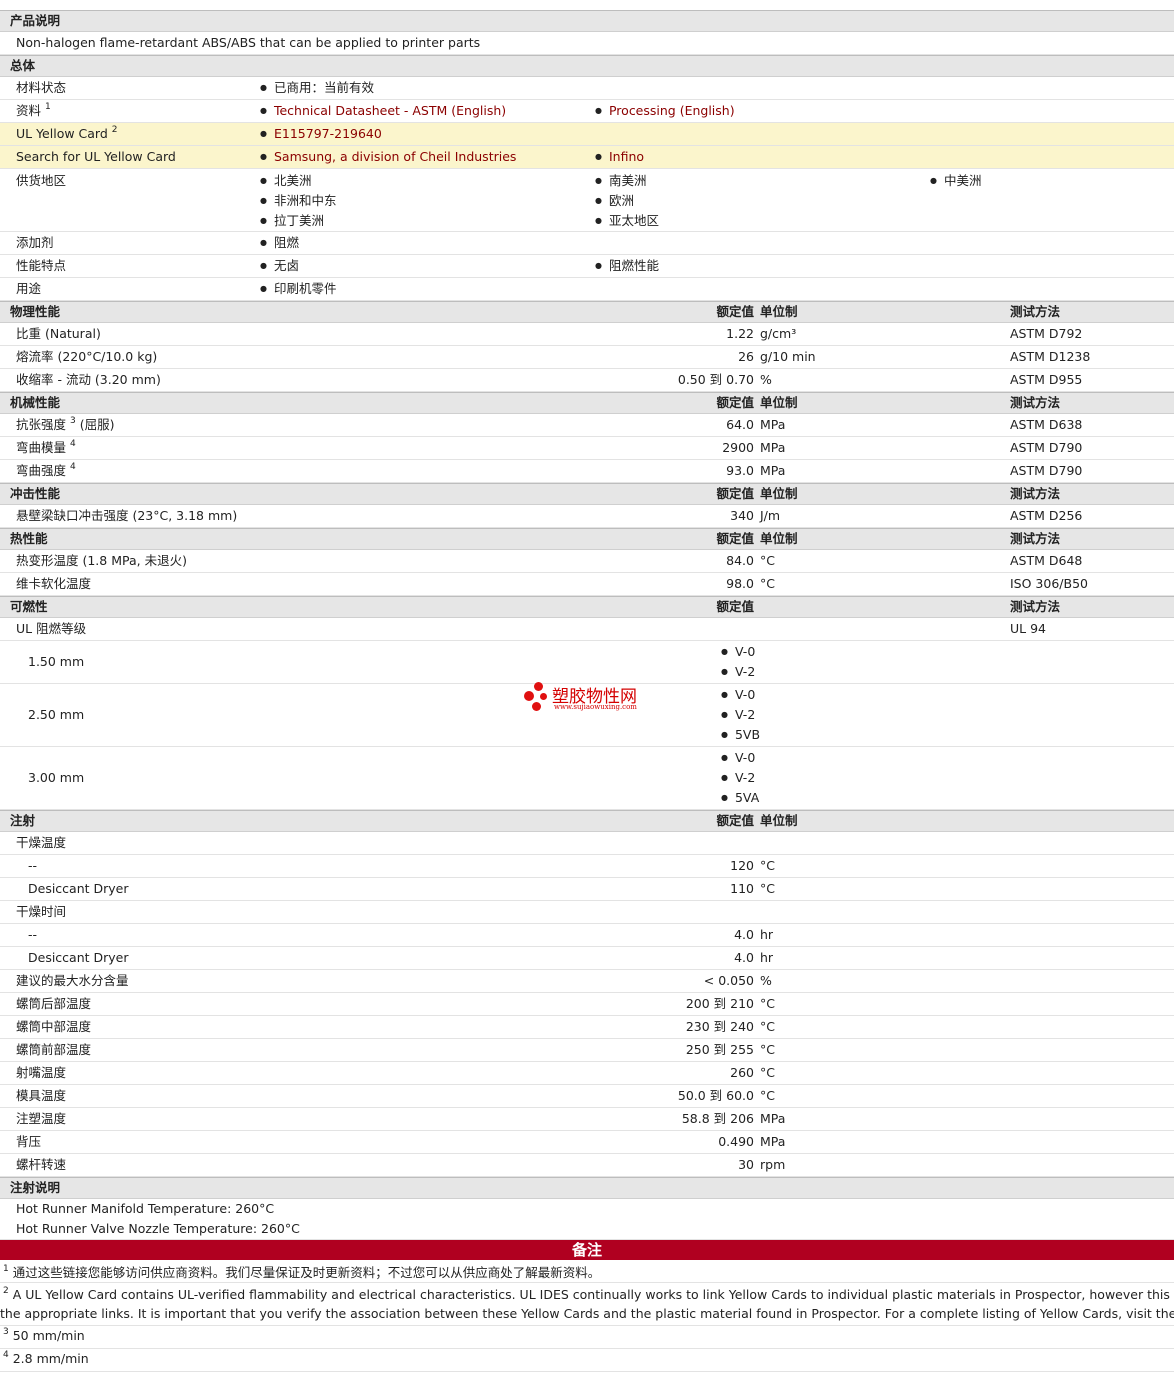 The width and height of the screenshot is (1174, 1393). Describe the element at coordinates (627, 267) in the screenshot. I see `feature-item: 阻燃性能` at that location.